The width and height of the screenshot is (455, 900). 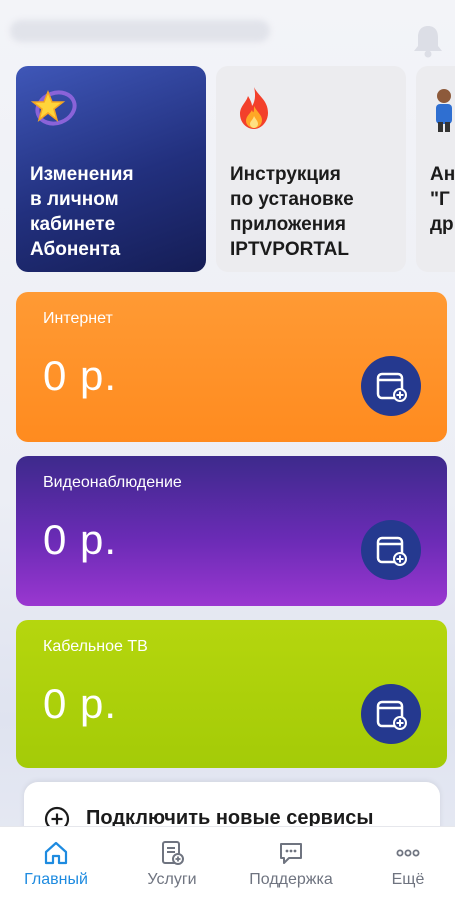 What do you see at coordinates (112, 482) in the screenshot?
I see `card-title: Видеонаблюдение` at bounding box center [112, 482].